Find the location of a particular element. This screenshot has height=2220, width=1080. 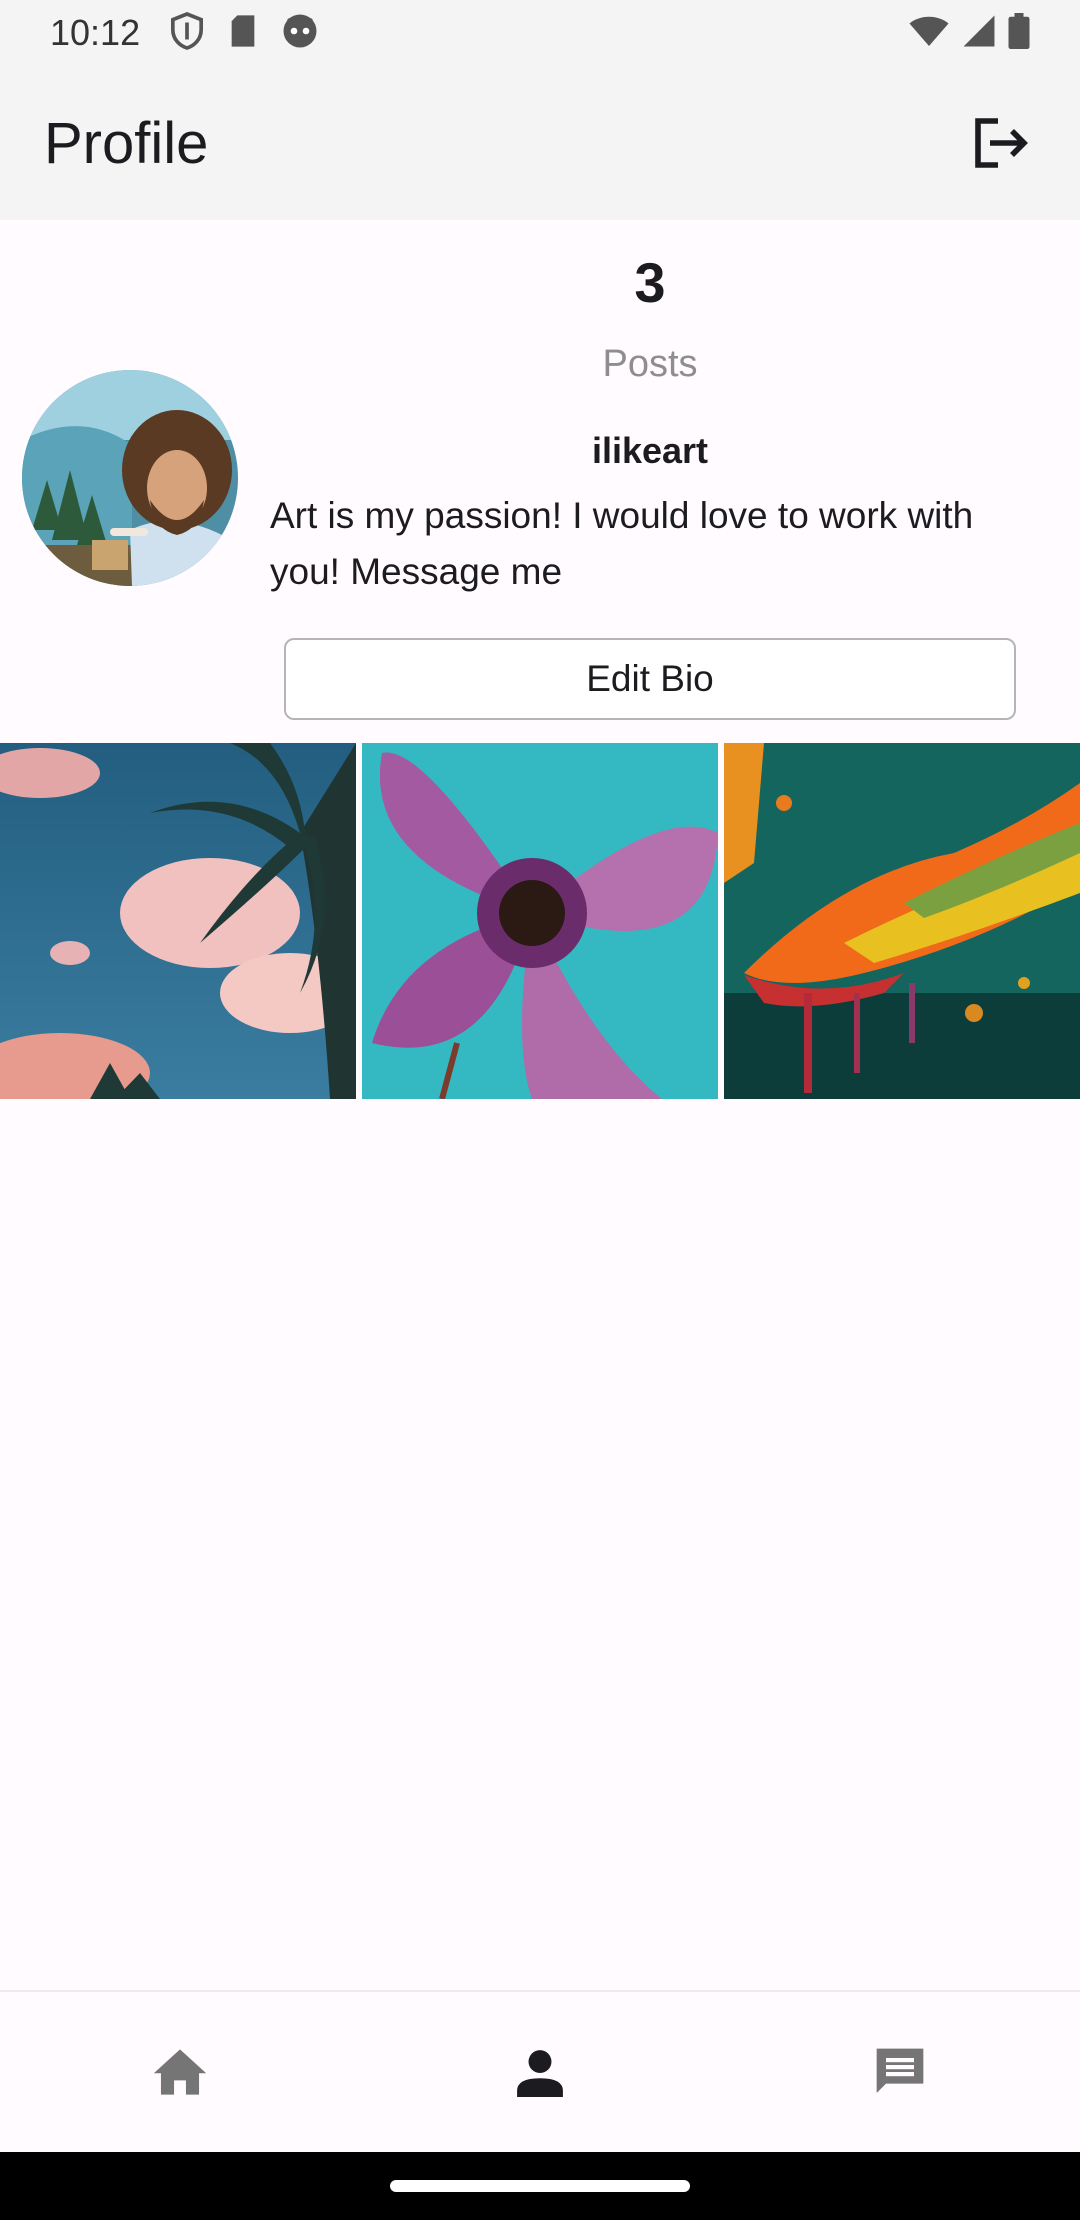

signal-icon is located at coordinates (979, 33).